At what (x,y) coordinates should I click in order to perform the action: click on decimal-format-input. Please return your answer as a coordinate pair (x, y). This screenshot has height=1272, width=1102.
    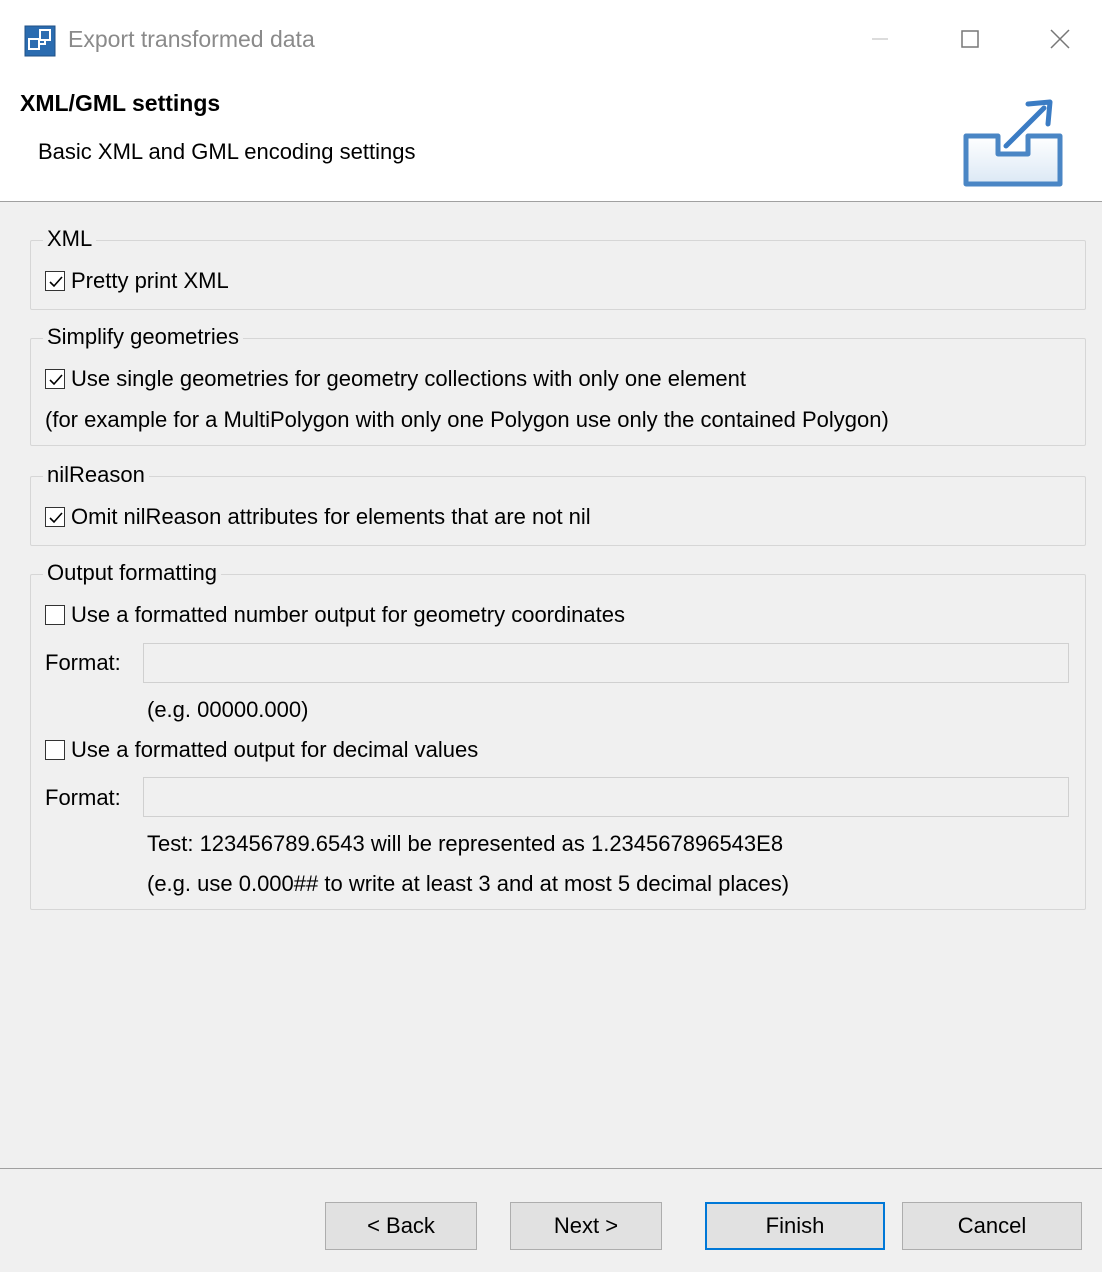
    Looking at the image, I should click on (606, 797).